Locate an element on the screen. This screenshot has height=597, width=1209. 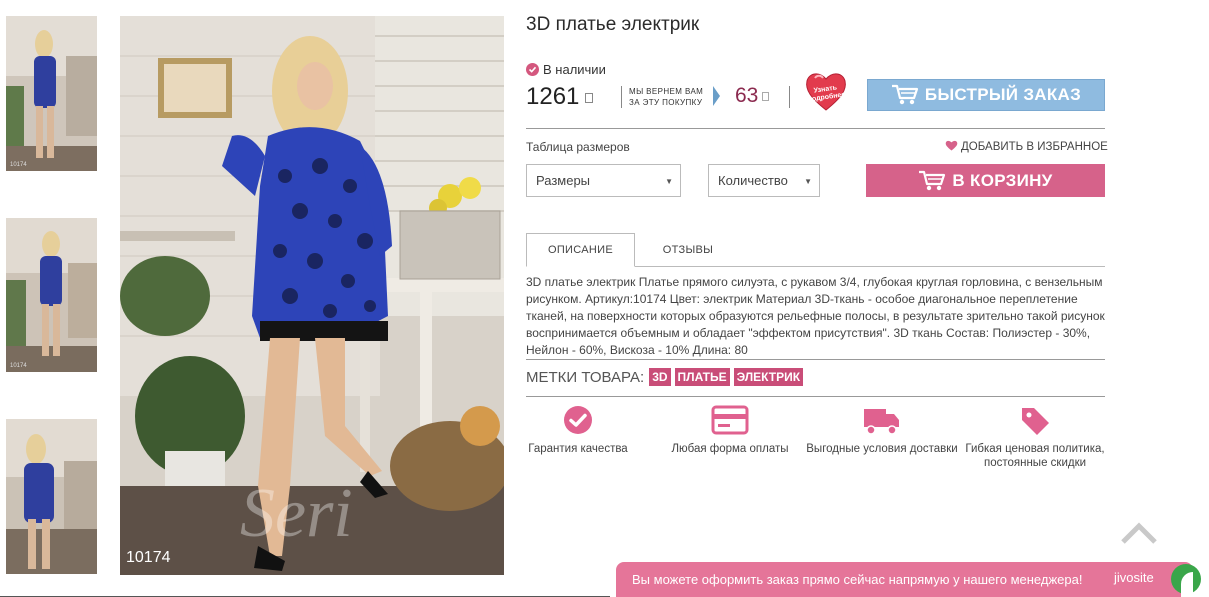
bonus-amount: 63 is located at coordinates (752, 96).